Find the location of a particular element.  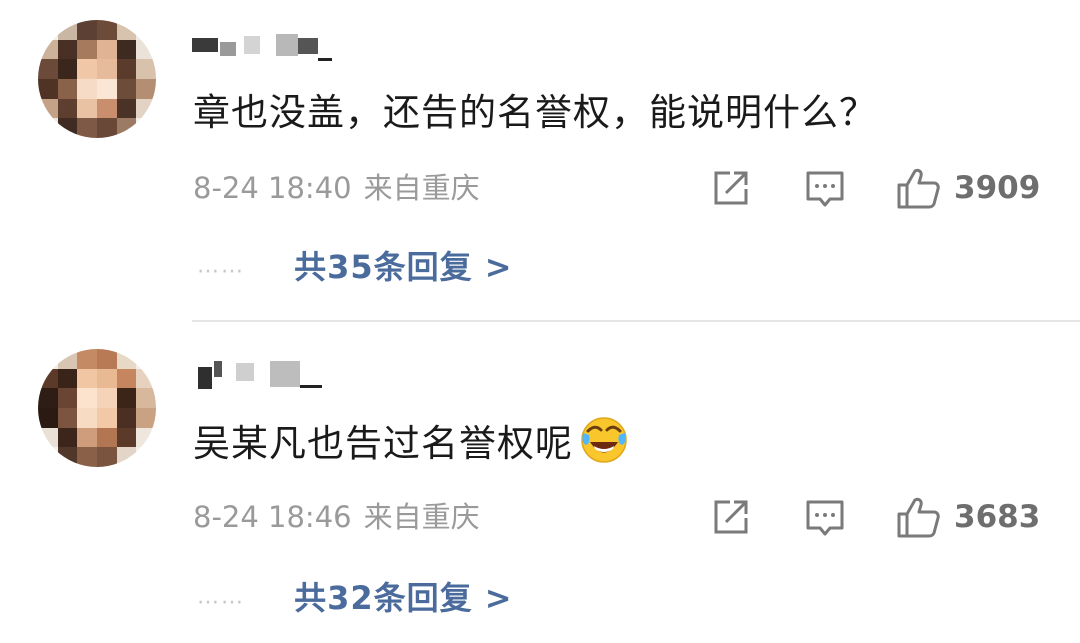

comment-date: 8-24 18:40 is located at coordinates (272, 188).